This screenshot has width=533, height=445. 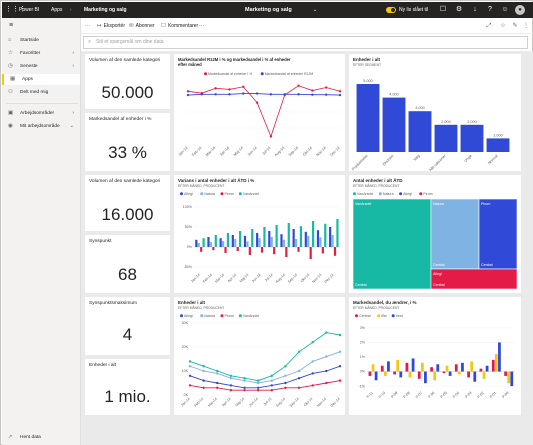 What do you see at coordinates (105, 10) in the screenshot?
I see `breadcrumb-current: Marketing og salg` at bounding box center [105, 10].